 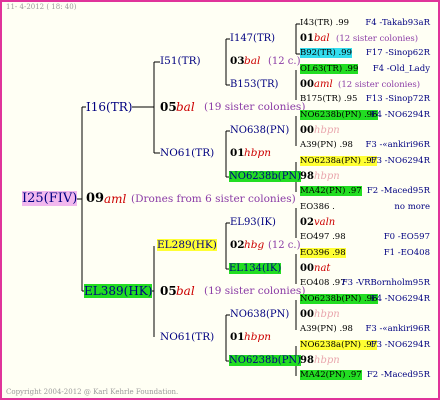 I want to click on g3-7-race: hbpn, so click(x=327, y=314).